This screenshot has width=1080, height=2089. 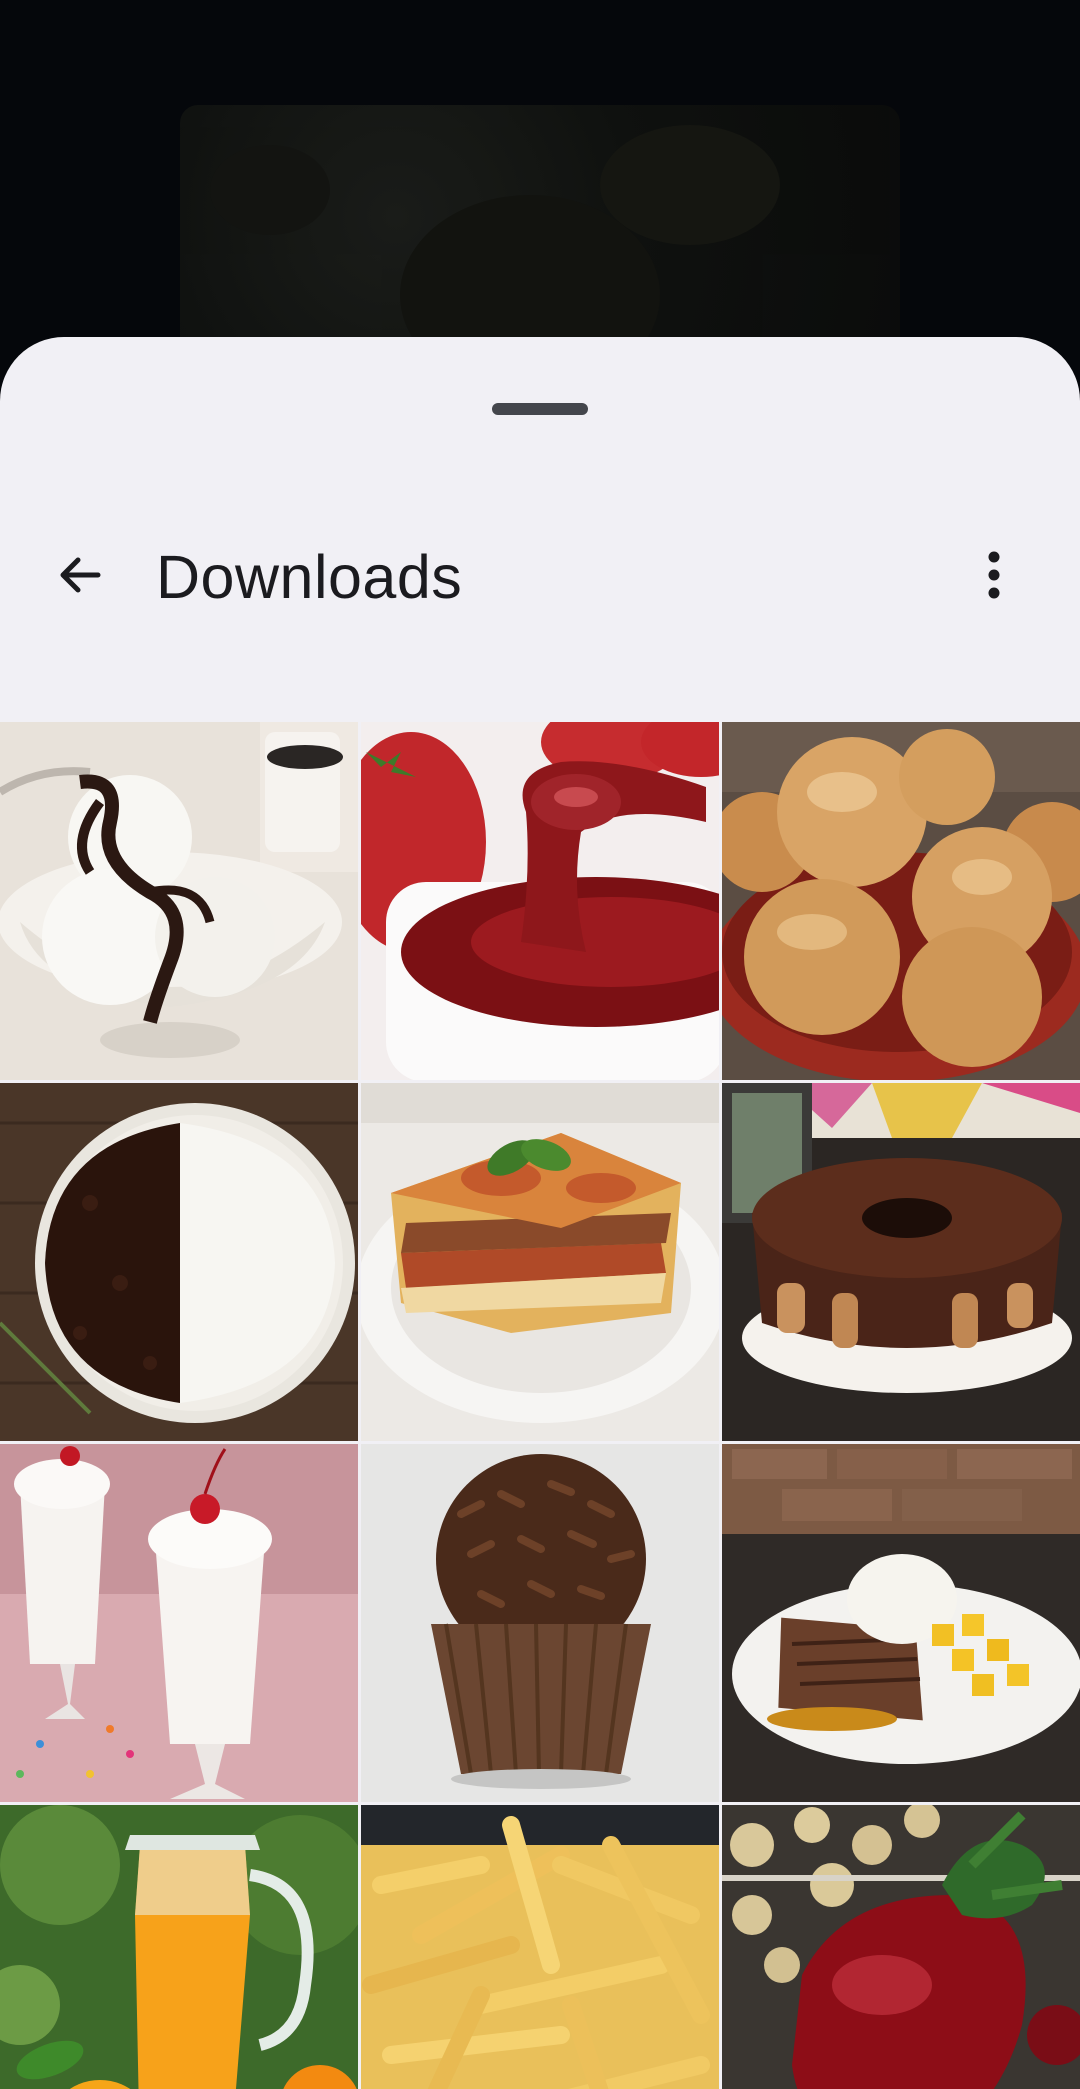 I want to click on drag-handle, so click(x=540, y=409).